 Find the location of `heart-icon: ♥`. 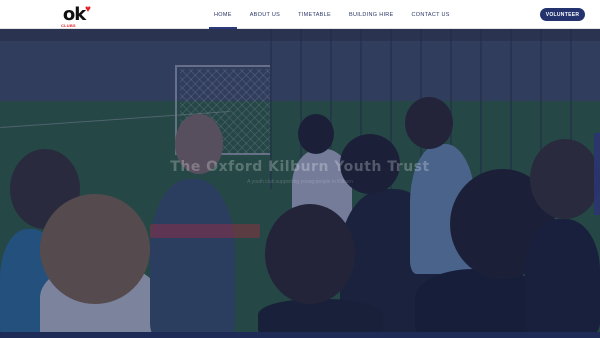

heart-icon: ♥ is located at coordinates (88, 9).